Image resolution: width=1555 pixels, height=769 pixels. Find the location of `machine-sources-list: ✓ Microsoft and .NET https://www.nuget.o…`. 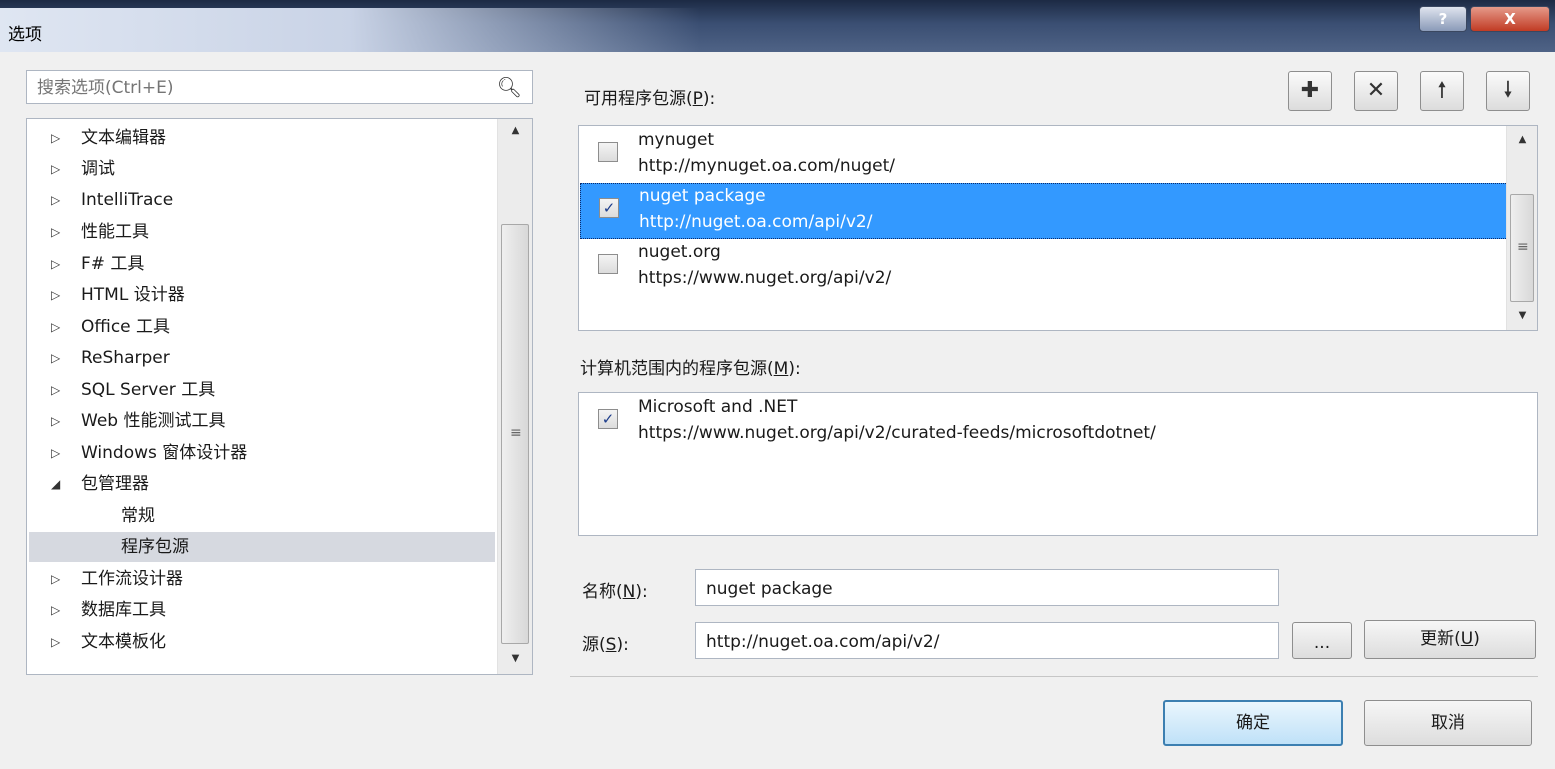

machine-sources-list: ✓ Microsoft and .NET https://www.nuget.o… is located at coordinates (1058, 464).